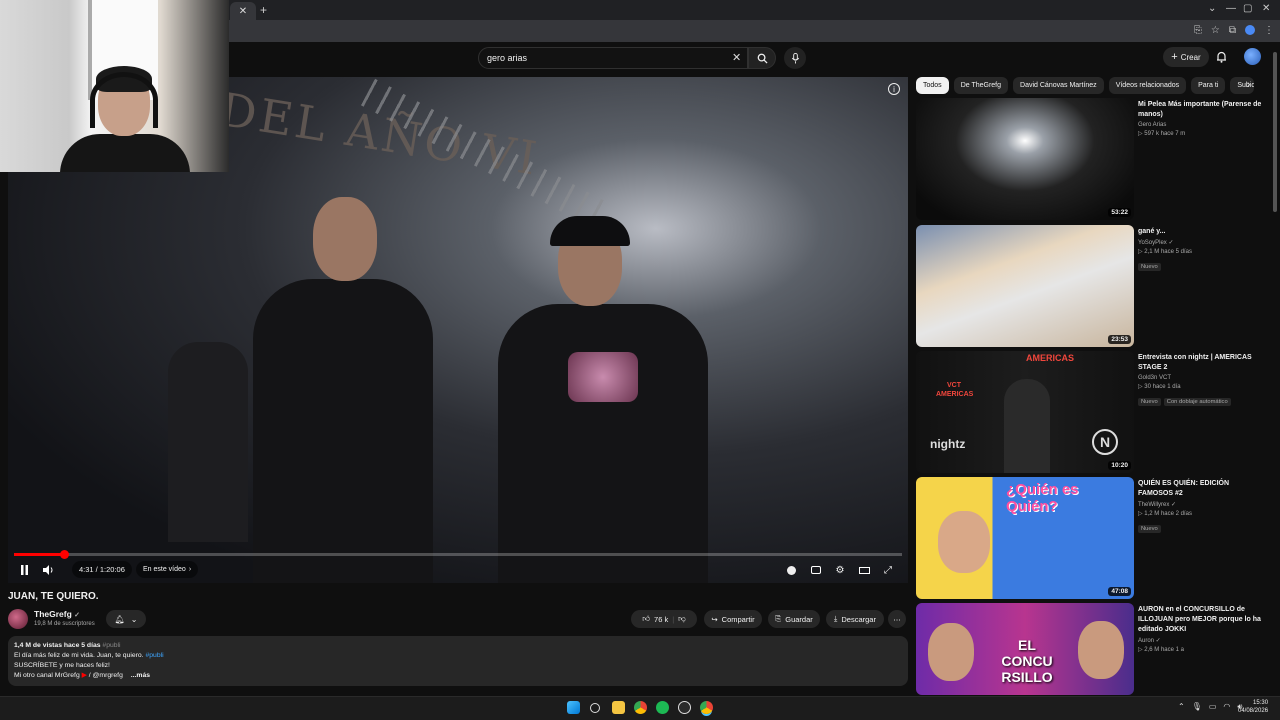 This screenshot has width=1280, height=720. What do you see at coordinates (684, 707) in the screenshot?
I see `app-icon` at bounding box center [684, 707].